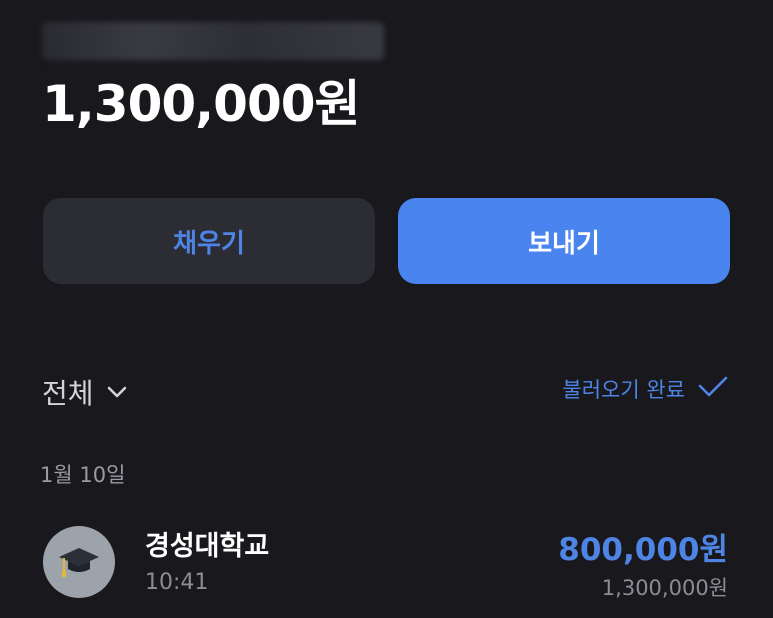 The height and width of the screenshot is (618, 773). I want to click on transaction-balance-after: 1,300,000원, so click(664, 588).